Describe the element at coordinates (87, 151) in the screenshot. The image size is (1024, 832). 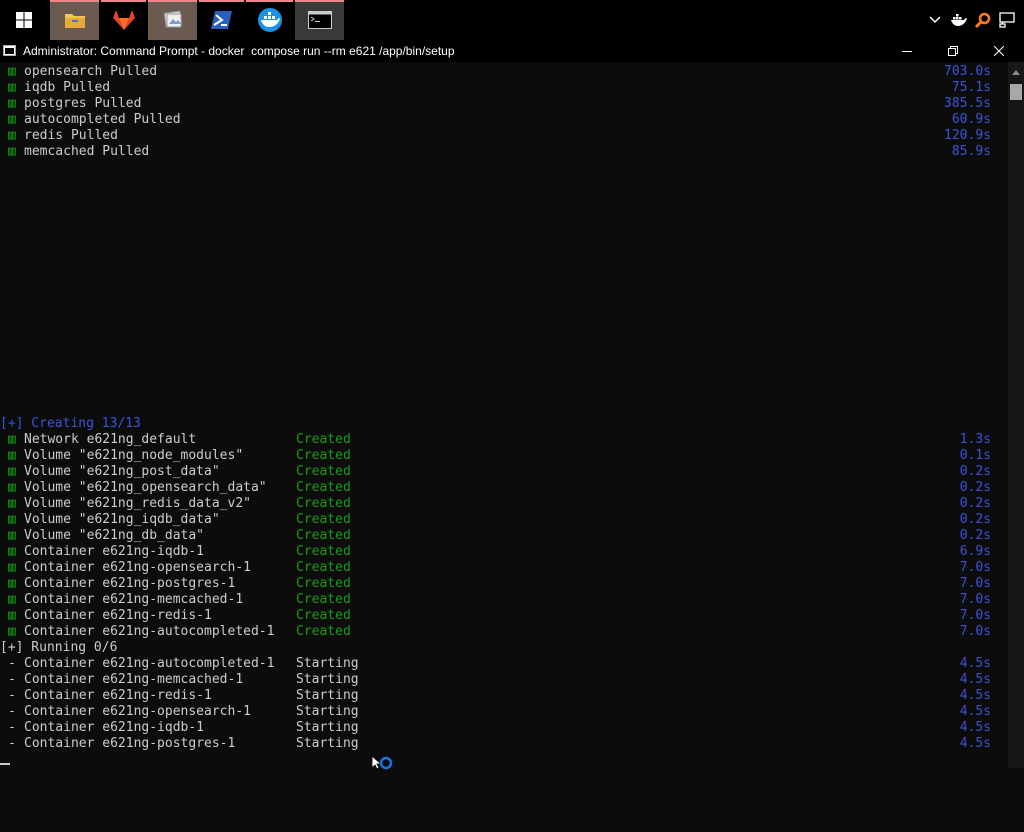
I see `pulled-name: memcached Pulled` at that location.